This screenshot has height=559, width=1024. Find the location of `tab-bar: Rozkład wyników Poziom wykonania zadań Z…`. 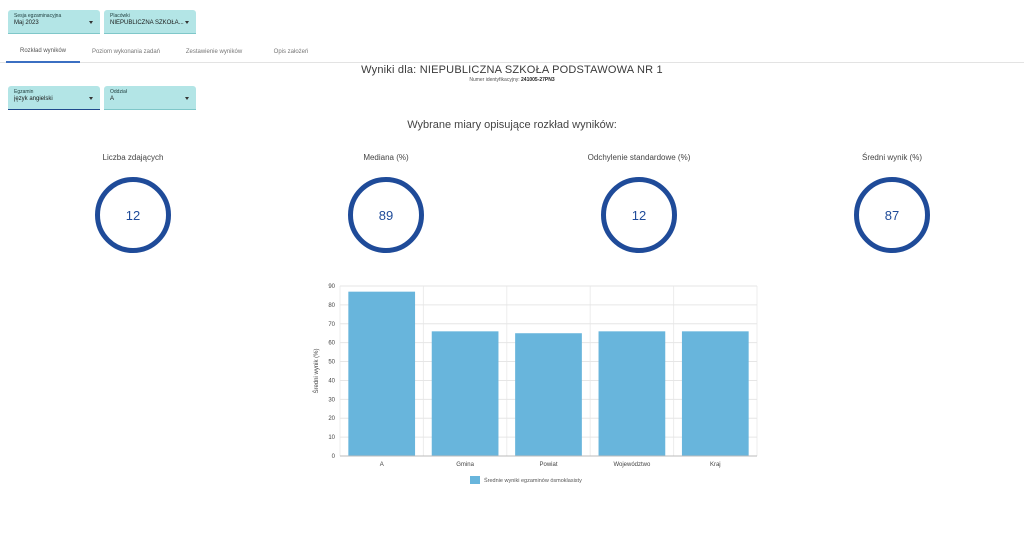

tab-bar: Rozkład wyników Poziom wykonania zadań Z… is located at coordinates (512, 51).